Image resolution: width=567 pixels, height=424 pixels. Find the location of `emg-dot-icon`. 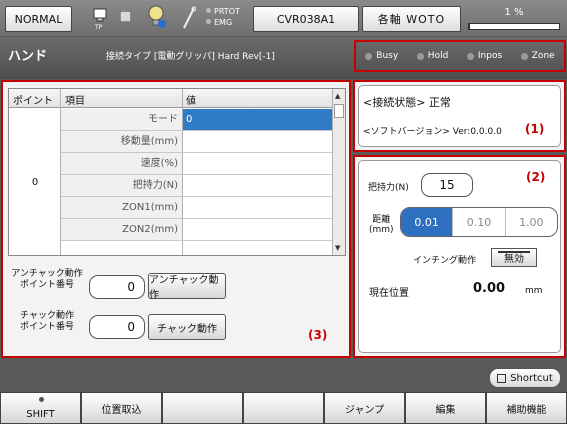

emg-dot-icon is located at coordinates (208, 21).